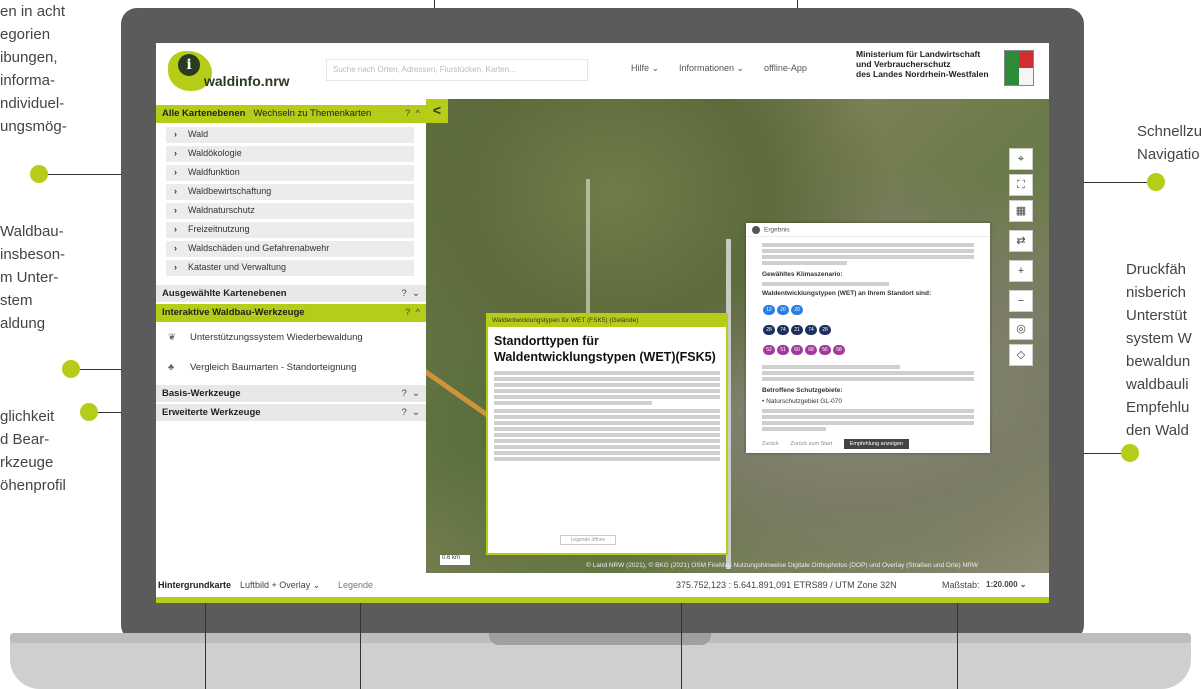 This screenshot has height=689, width=1201. What do you see at coordinates (770, 444) in the screenshot?
I see `back-button: Zurück` at bounding box center [770, 444].